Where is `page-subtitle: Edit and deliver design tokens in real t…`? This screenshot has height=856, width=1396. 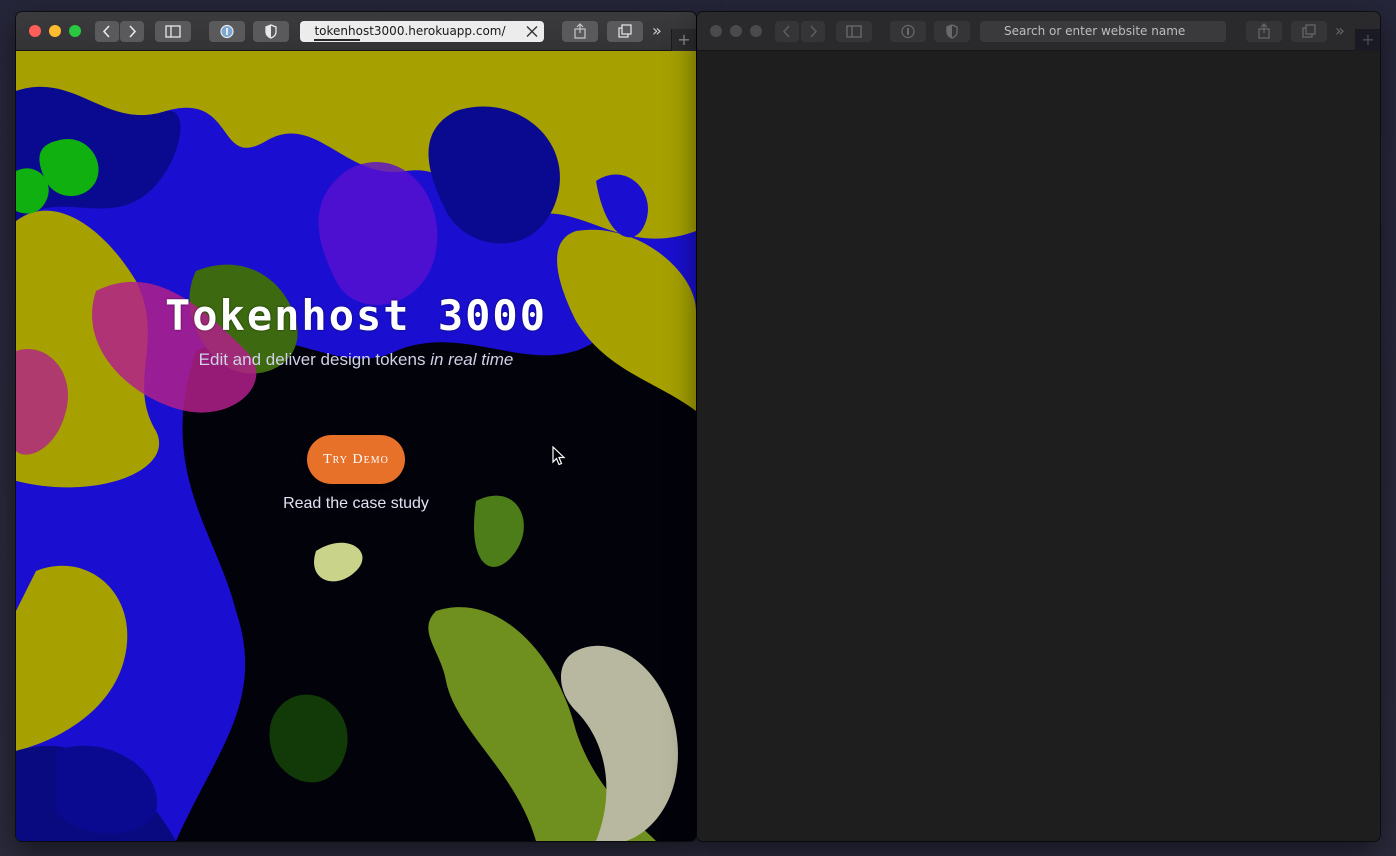
page-subtitle: Edit and deliver design tokens in real t… is located at coordinates (356, 360).